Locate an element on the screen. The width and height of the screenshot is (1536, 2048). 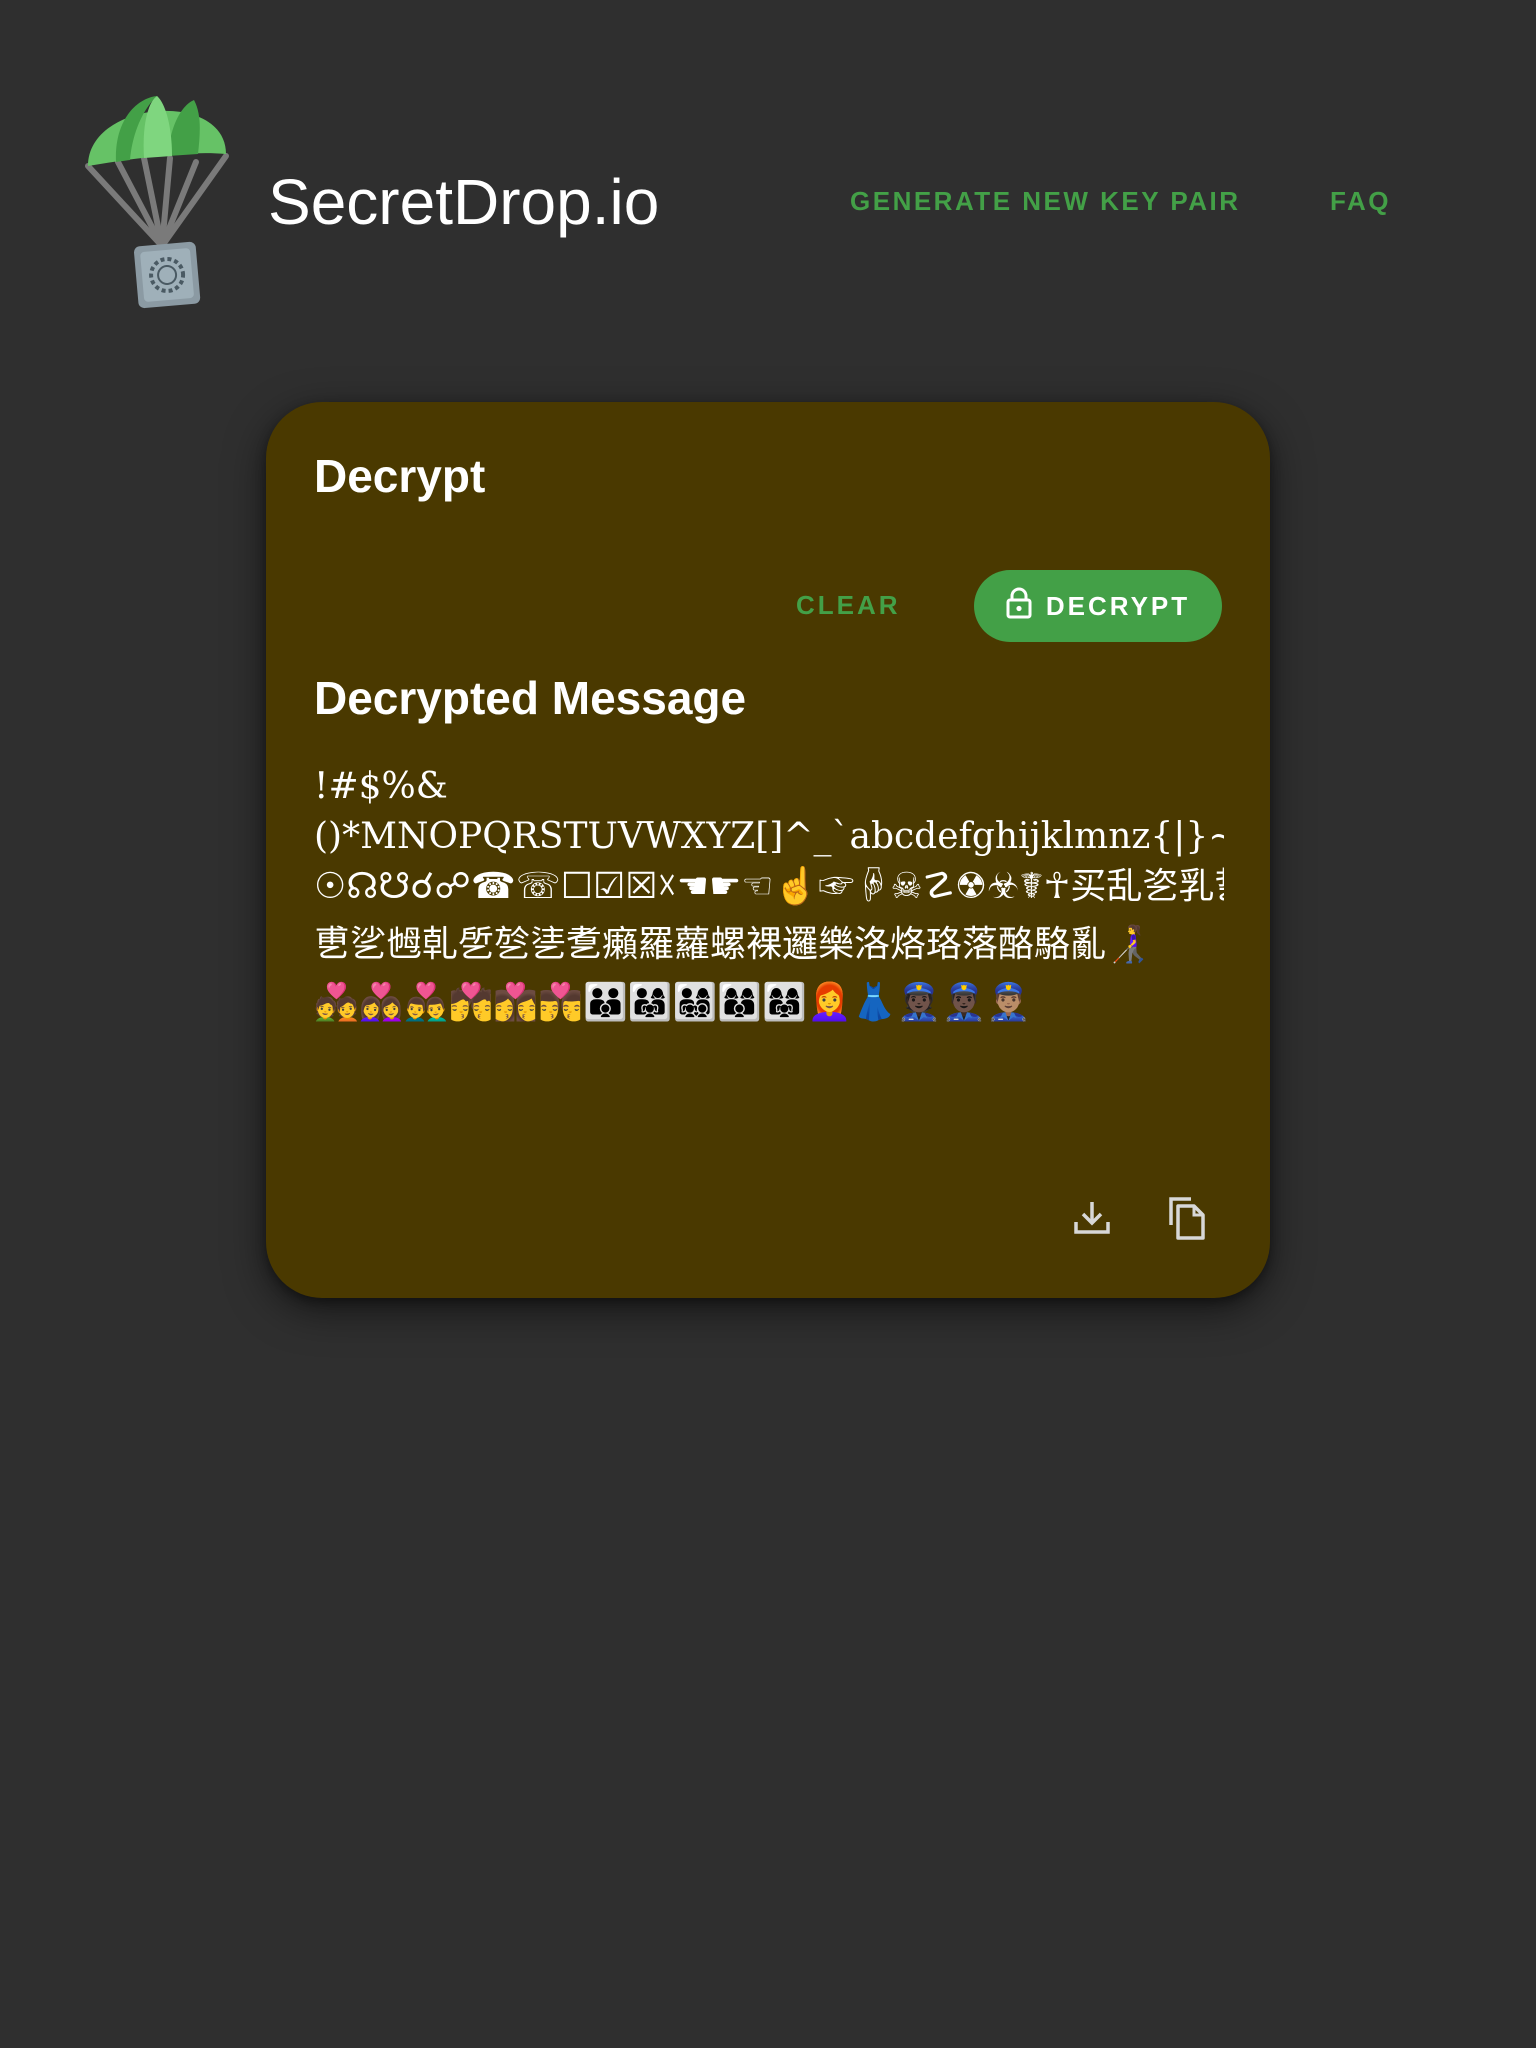
decrypt-button: DECRYPT is located at coordinates (1098, 606).